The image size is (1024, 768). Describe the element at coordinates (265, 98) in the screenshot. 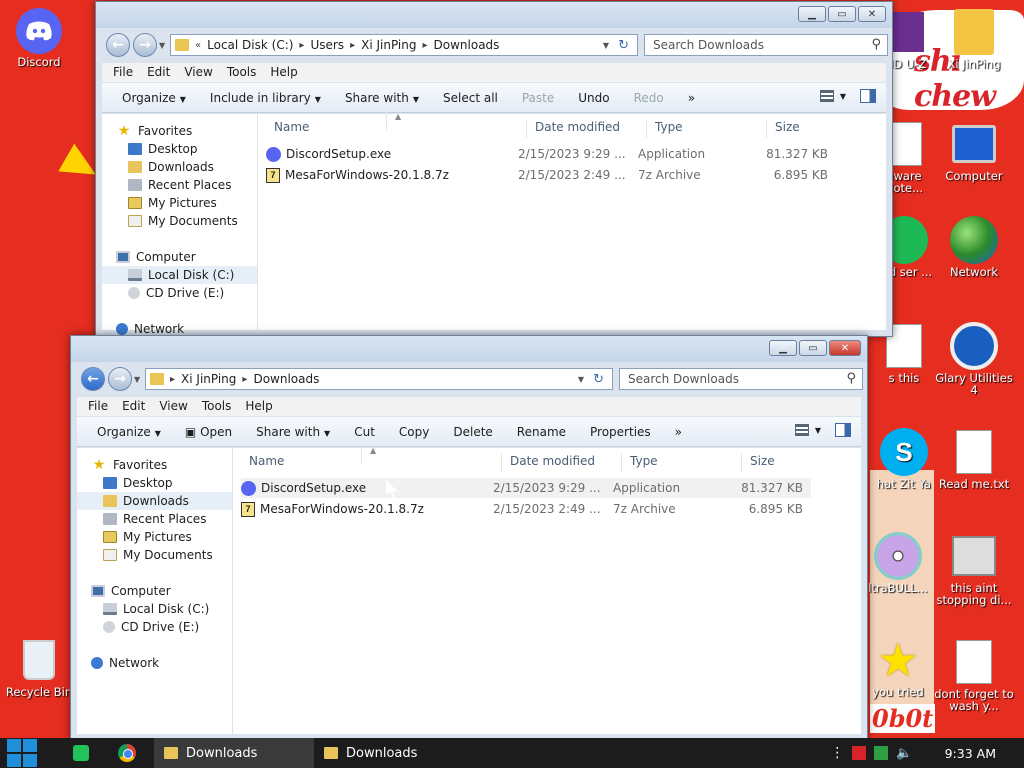

I see `command-include-in-library: Include in library ▼` at that location.